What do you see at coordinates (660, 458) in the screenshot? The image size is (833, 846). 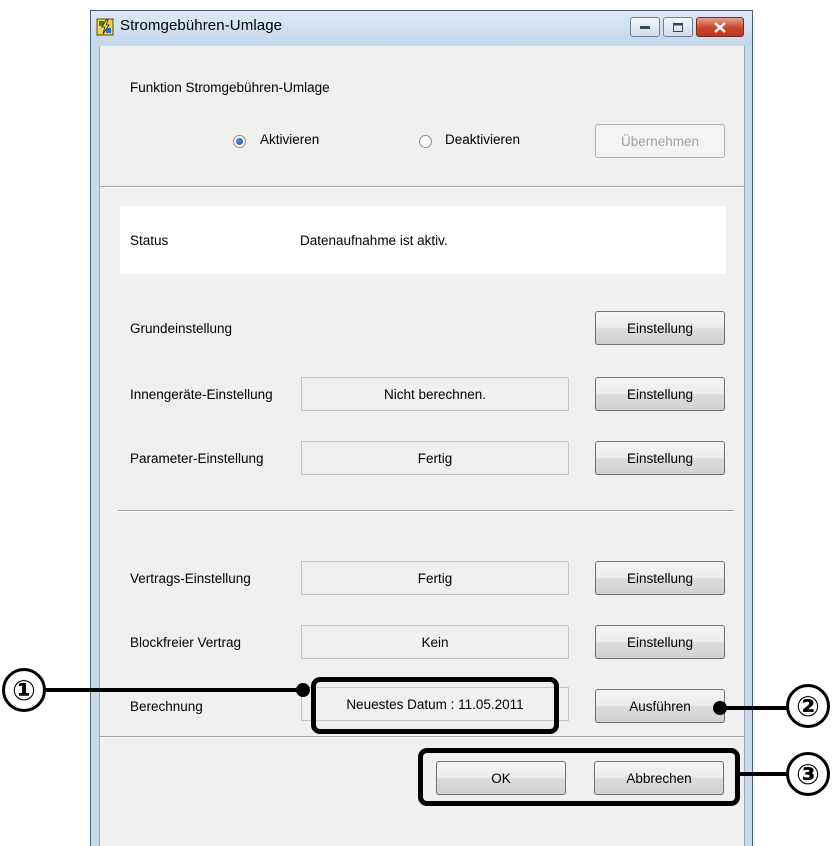 I see `parameter-settings-button: Einstellung` at bounding box center [660, 458].